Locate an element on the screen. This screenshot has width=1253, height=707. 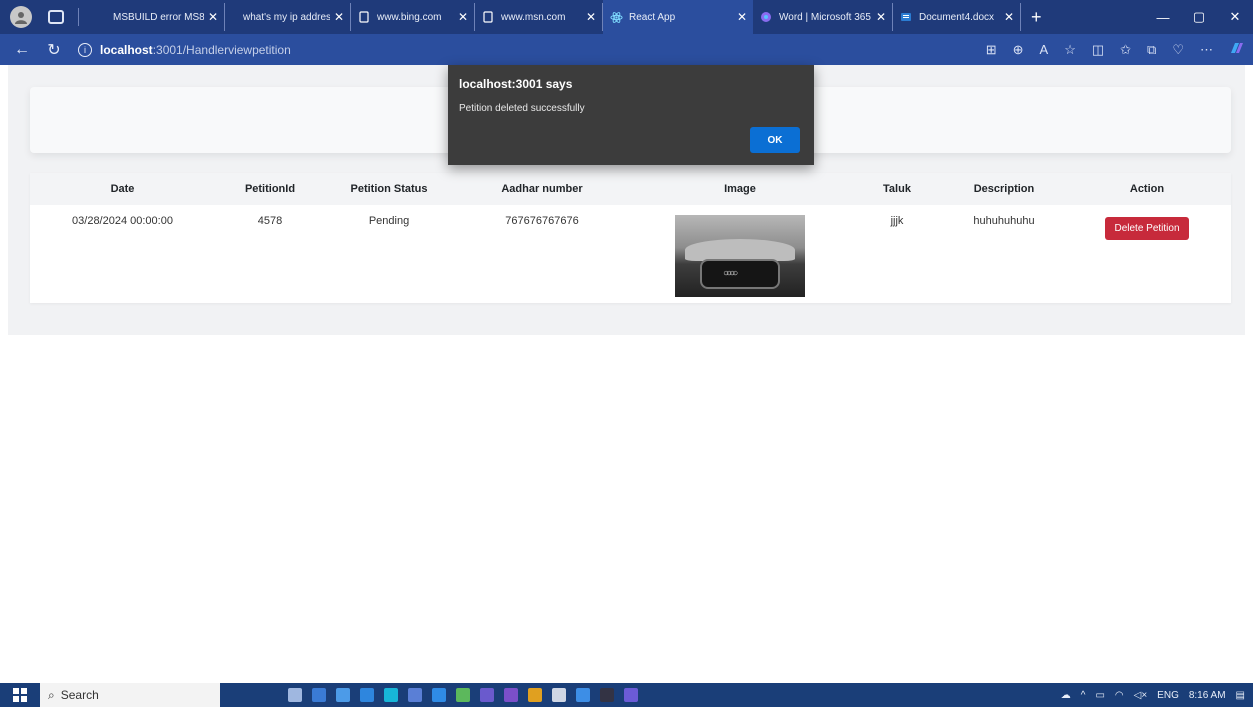
delete-petition-button: Delete Petition is located at coordinates (1147, 228).